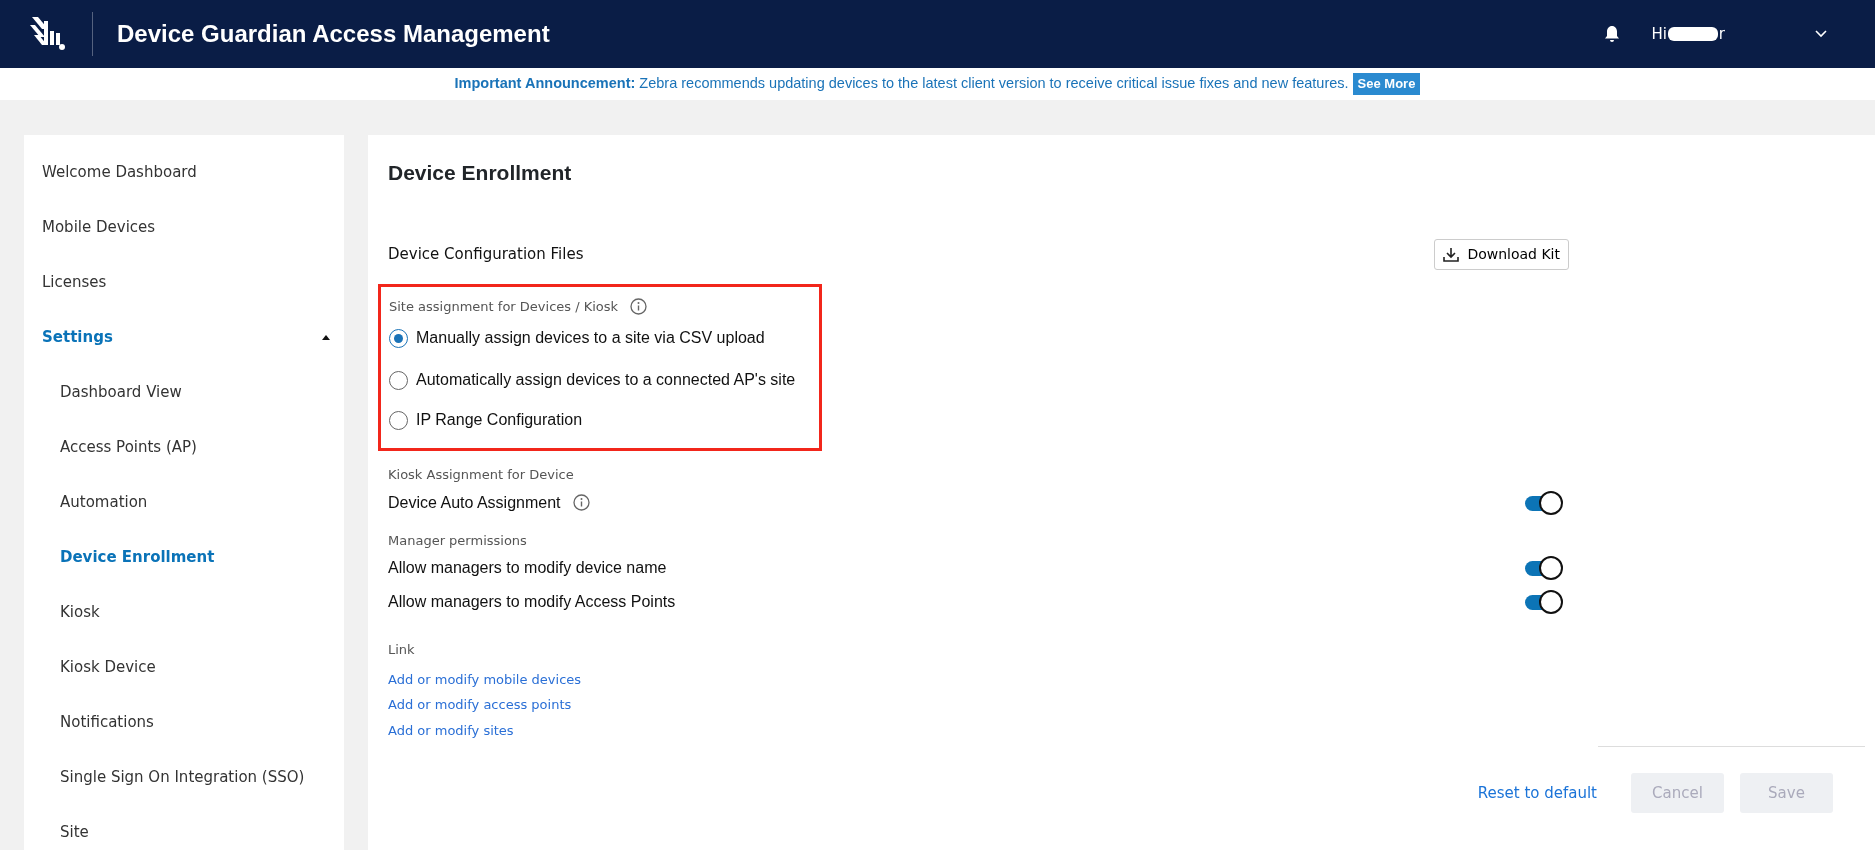 The width and height of the screenshot is (1875, 850). What do you see at coordinates (184, 392) in the screenshot?
I see `sidebar-item: Dashboard View` at bounding box center [184, 392].